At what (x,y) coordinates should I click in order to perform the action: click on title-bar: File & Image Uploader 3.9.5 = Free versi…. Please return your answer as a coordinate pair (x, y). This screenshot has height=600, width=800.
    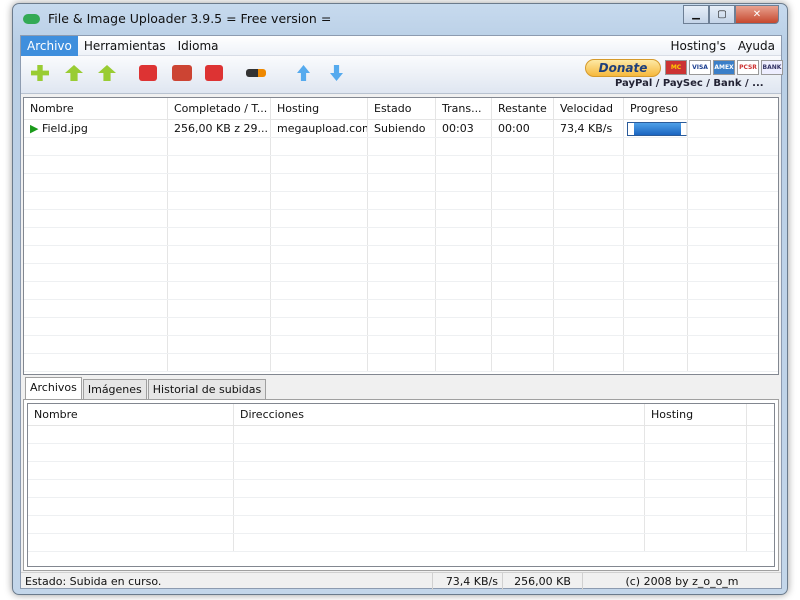
    Looking at the image, I should click on (177, 18).